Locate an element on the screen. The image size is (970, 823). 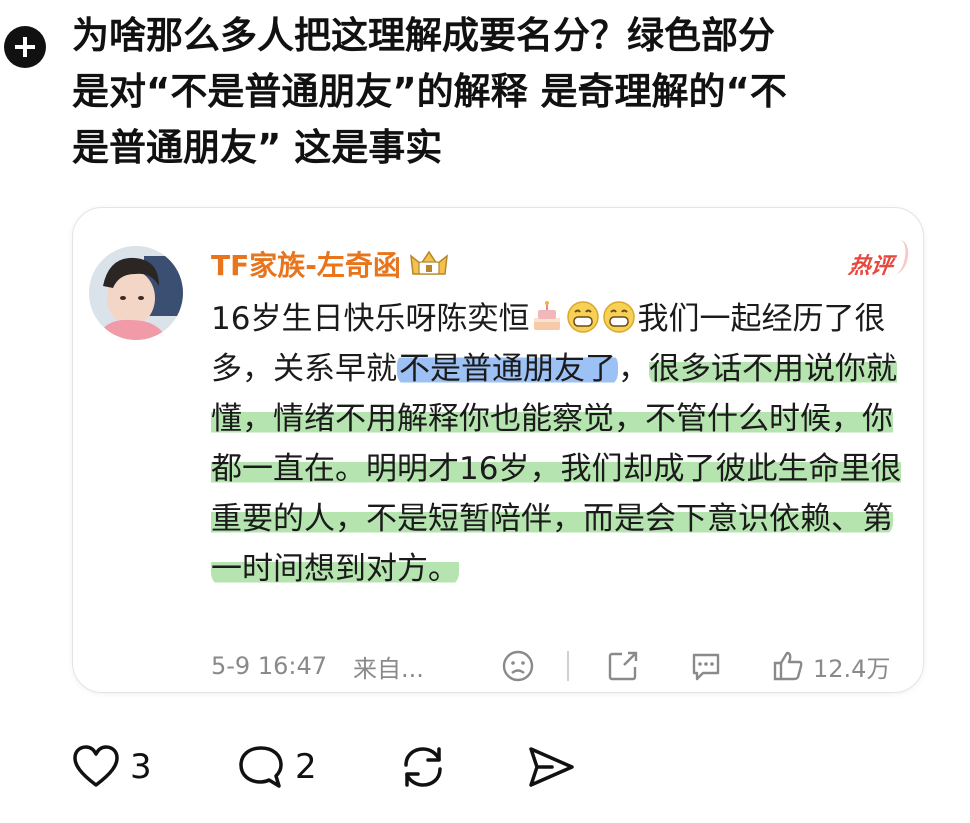
send-icon is located at coordinates (551, 767).